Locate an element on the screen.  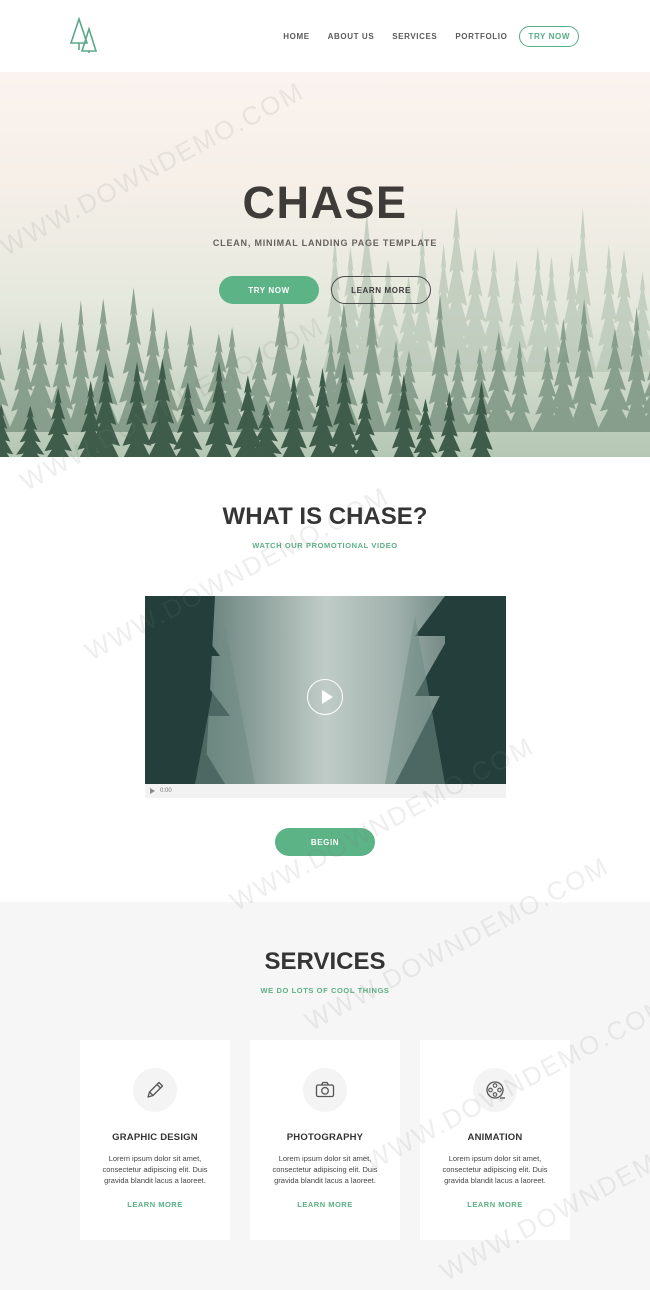
services-subtitle: WE DO LOTS OF COOL THINGS is located at coordinates (325, 990).